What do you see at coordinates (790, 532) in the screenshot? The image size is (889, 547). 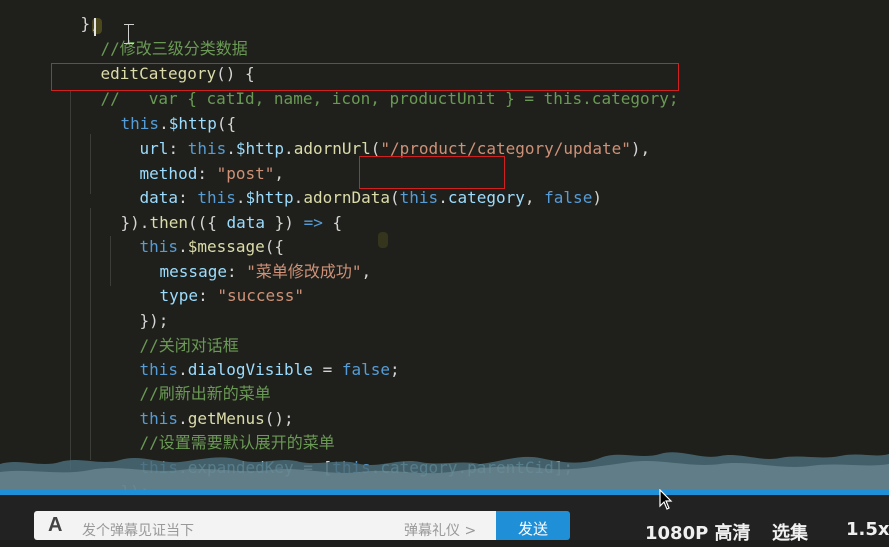 I see `episodes-button: 选集` at bounding box center [790, 532].